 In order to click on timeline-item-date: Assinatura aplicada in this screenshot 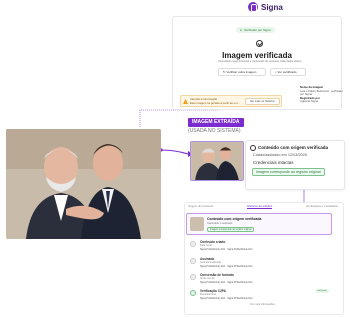, I will do `click(210, 262)`.